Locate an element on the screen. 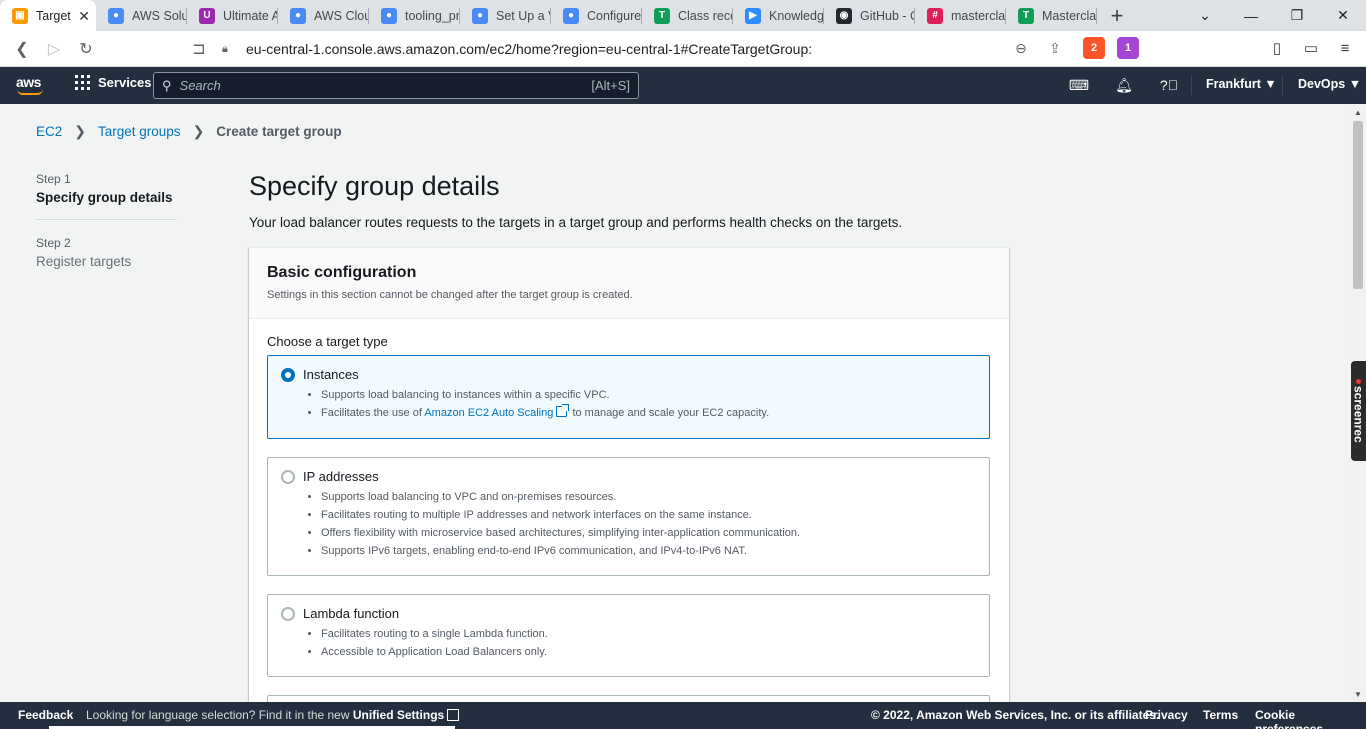 The image size is (1366, 729). wallet-icon: ▭ is located at coordinates (1311, 48).